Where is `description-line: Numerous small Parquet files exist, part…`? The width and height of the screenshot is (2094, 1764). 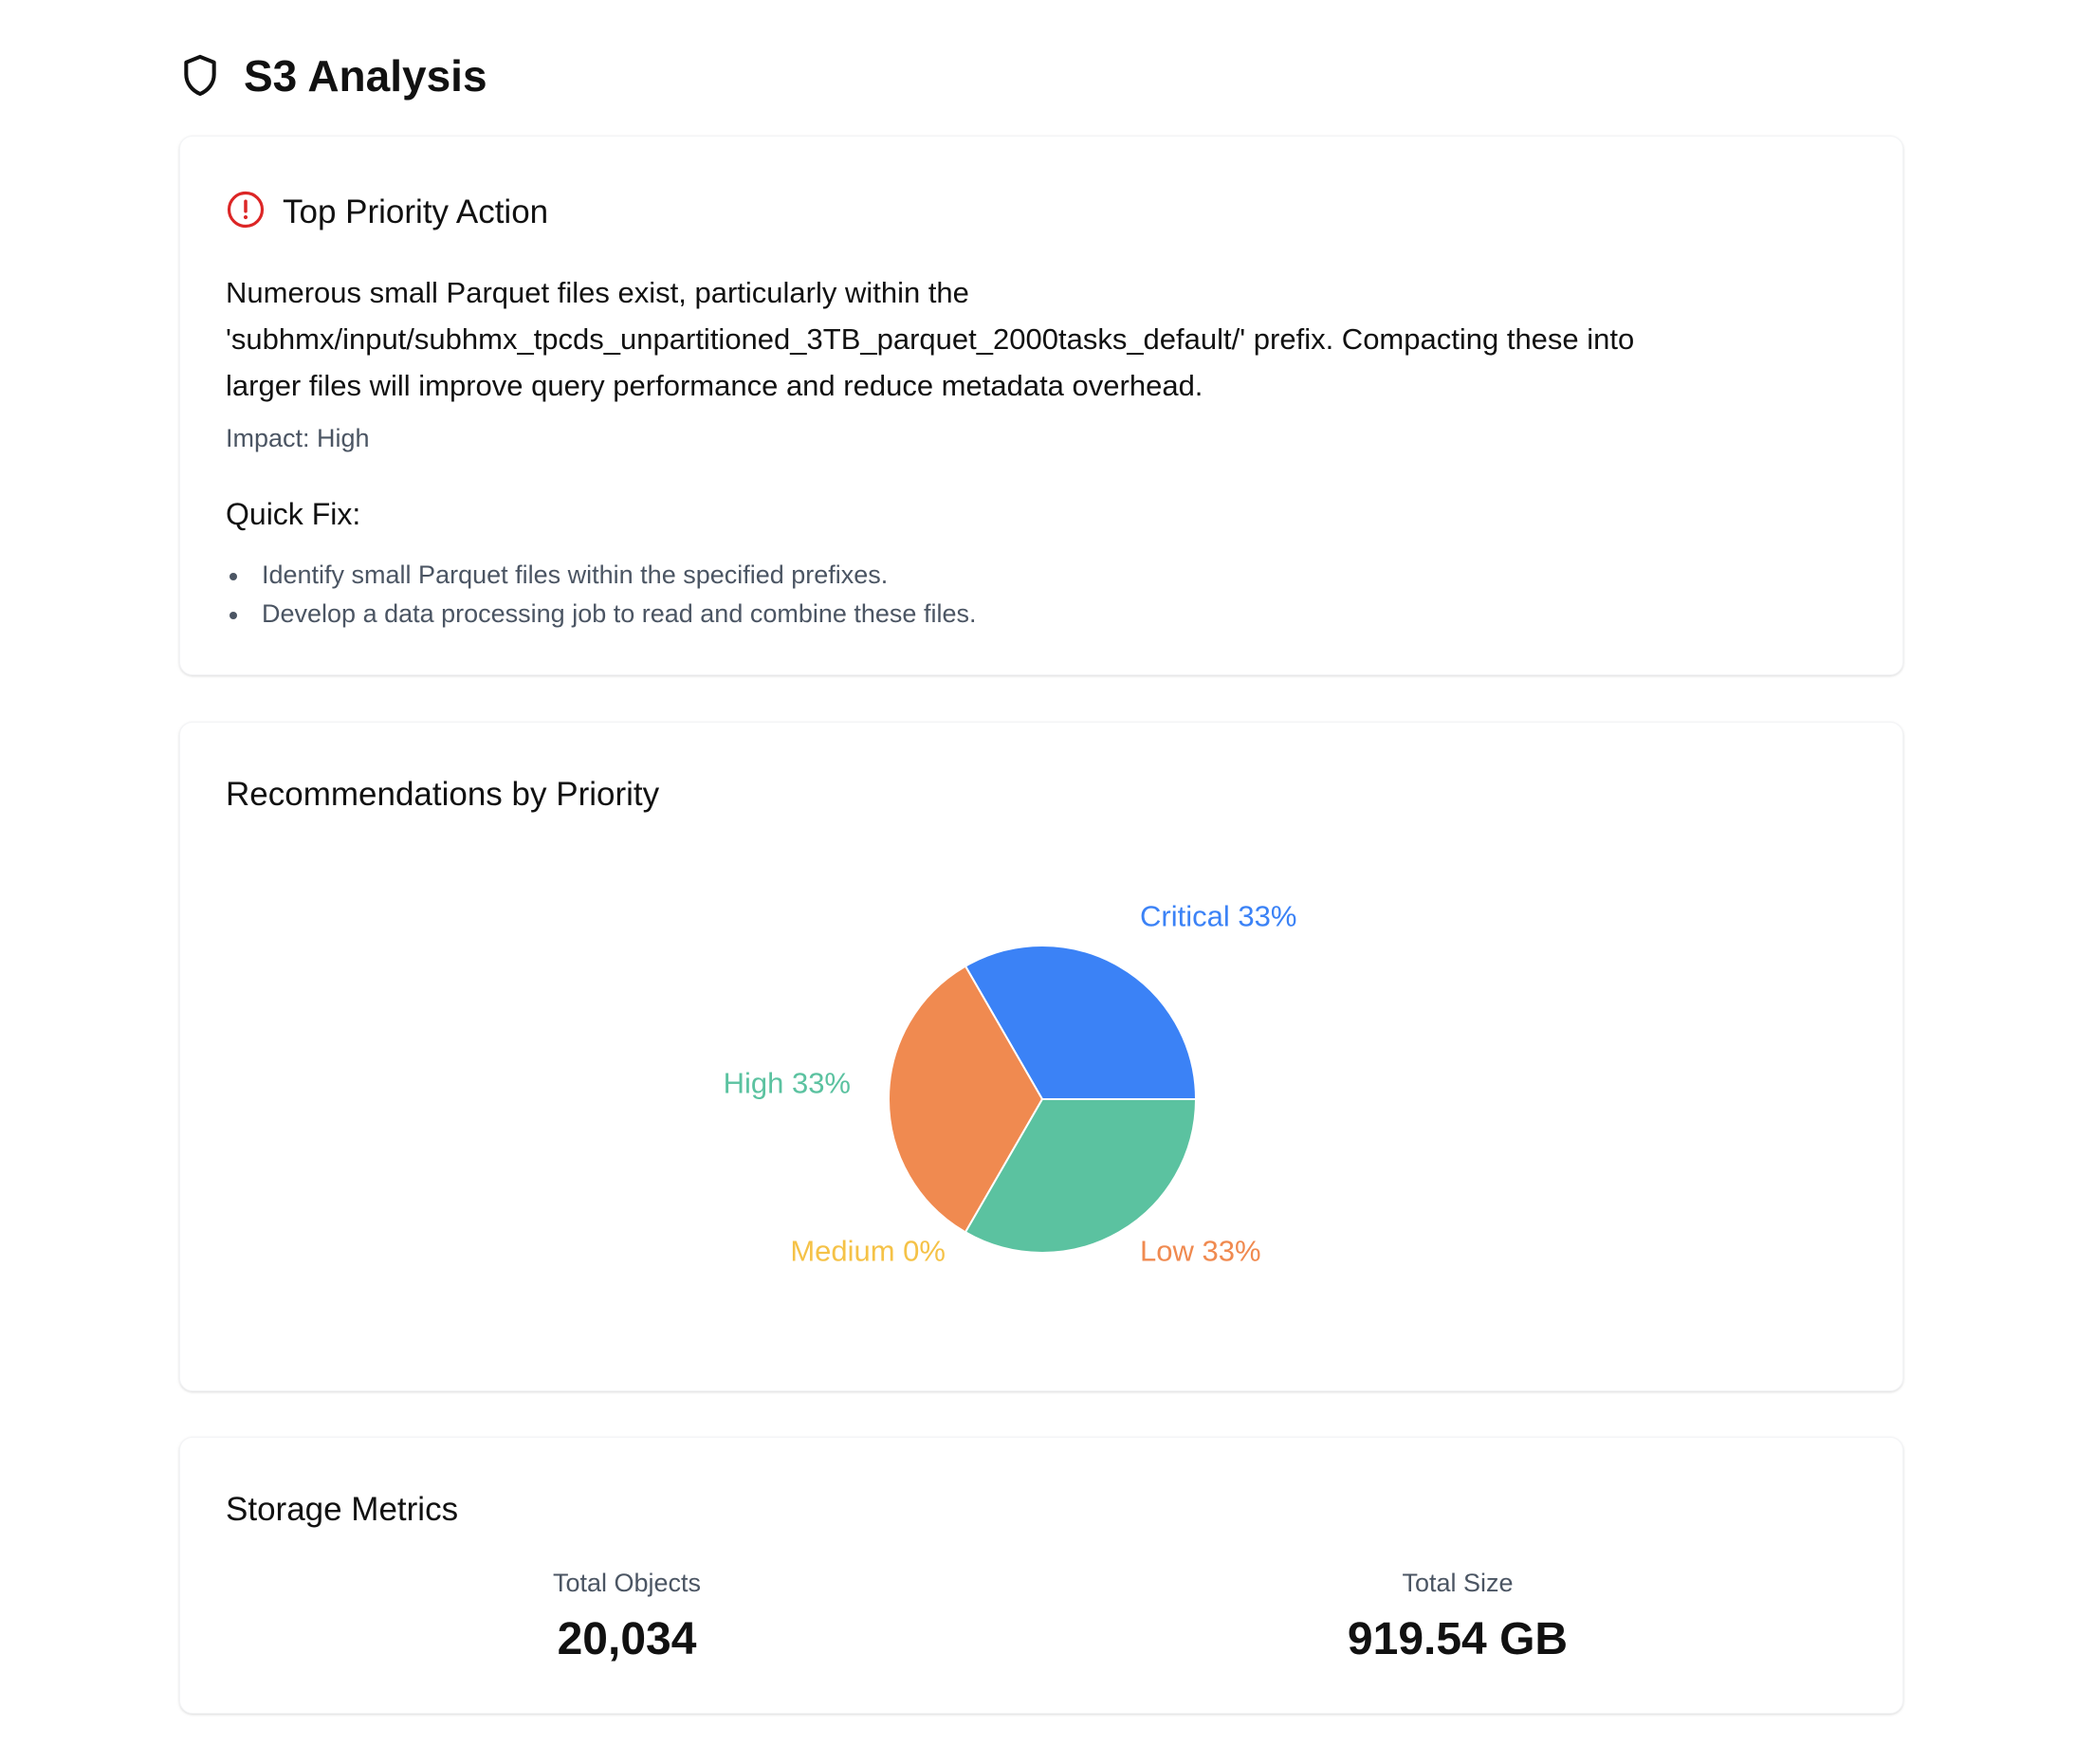 description-line: Numerous small Parquet files exist, part… is located at coordinates (597, 292).